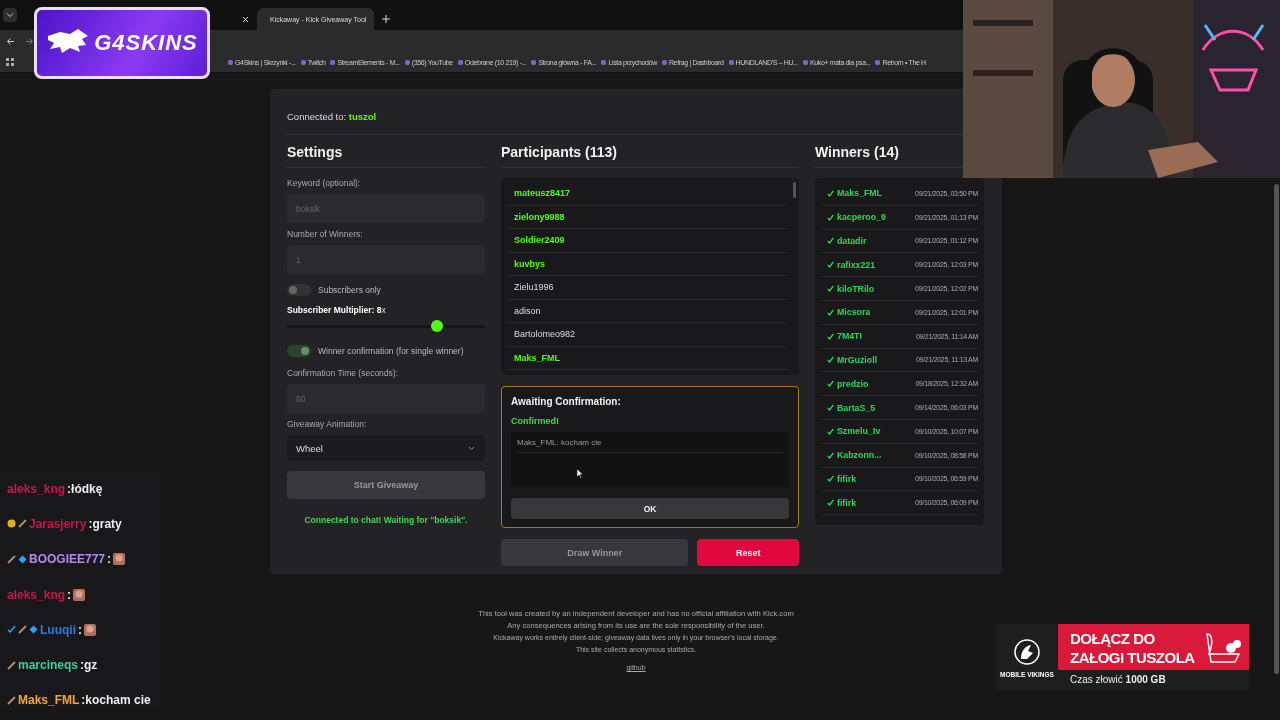  I want to click on slider-thumb, so click(437, 326).